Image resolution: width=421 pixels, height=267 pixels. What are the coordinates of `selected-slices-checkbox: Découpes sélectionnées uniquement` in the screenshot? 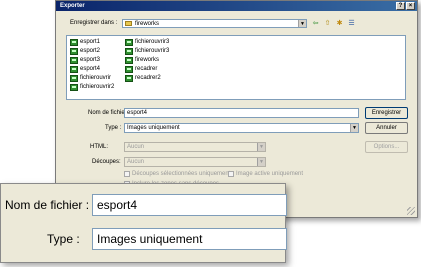 It's located at (177, 174).